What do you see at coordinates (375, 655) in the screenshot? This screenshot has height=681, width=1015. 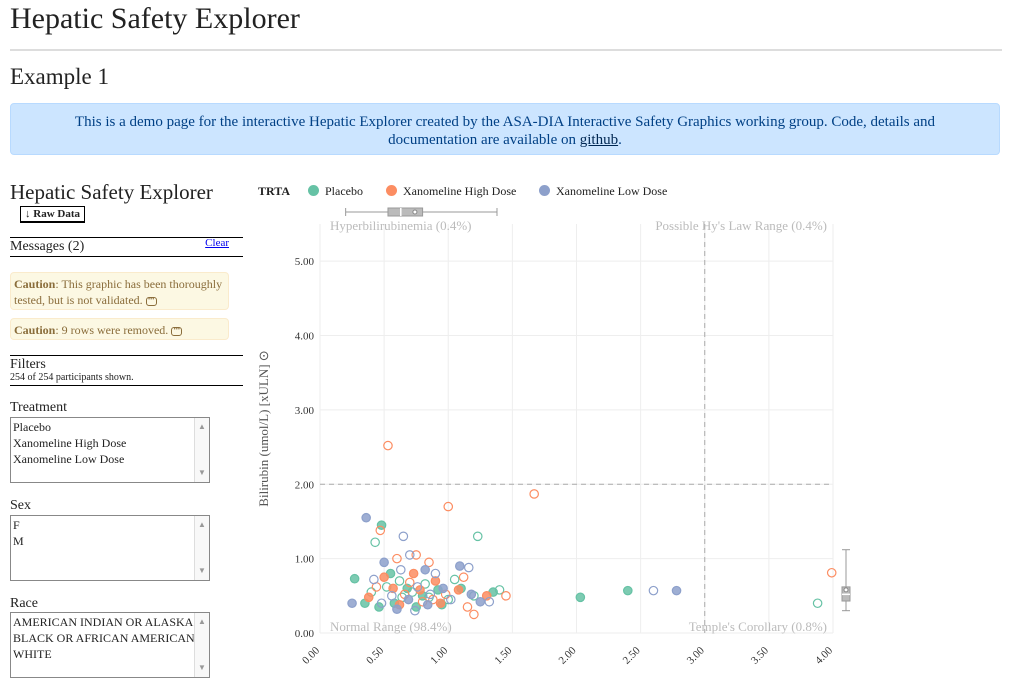 I see `x-tick-label: 0.50` at bounding box center [375, 655].